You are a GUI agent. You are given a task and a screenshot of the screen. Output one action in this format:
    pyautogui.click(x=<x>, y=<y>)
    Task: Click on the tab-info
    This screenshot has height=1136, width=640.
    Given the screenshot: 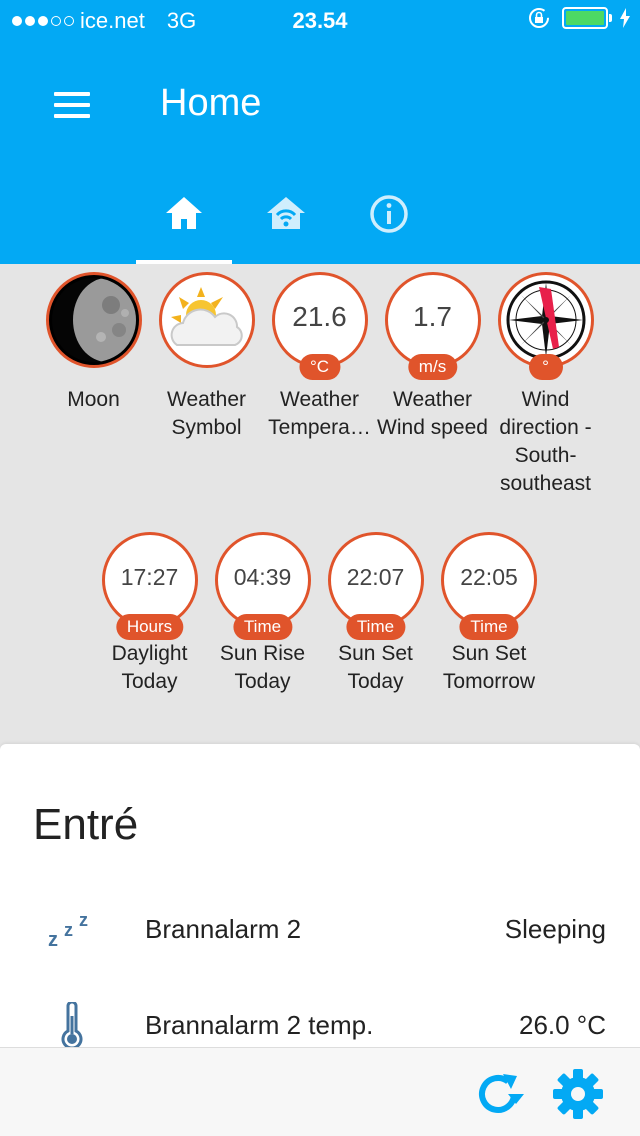 What is the action you would take?
    pyautogui.click(x=389, y=226)
    